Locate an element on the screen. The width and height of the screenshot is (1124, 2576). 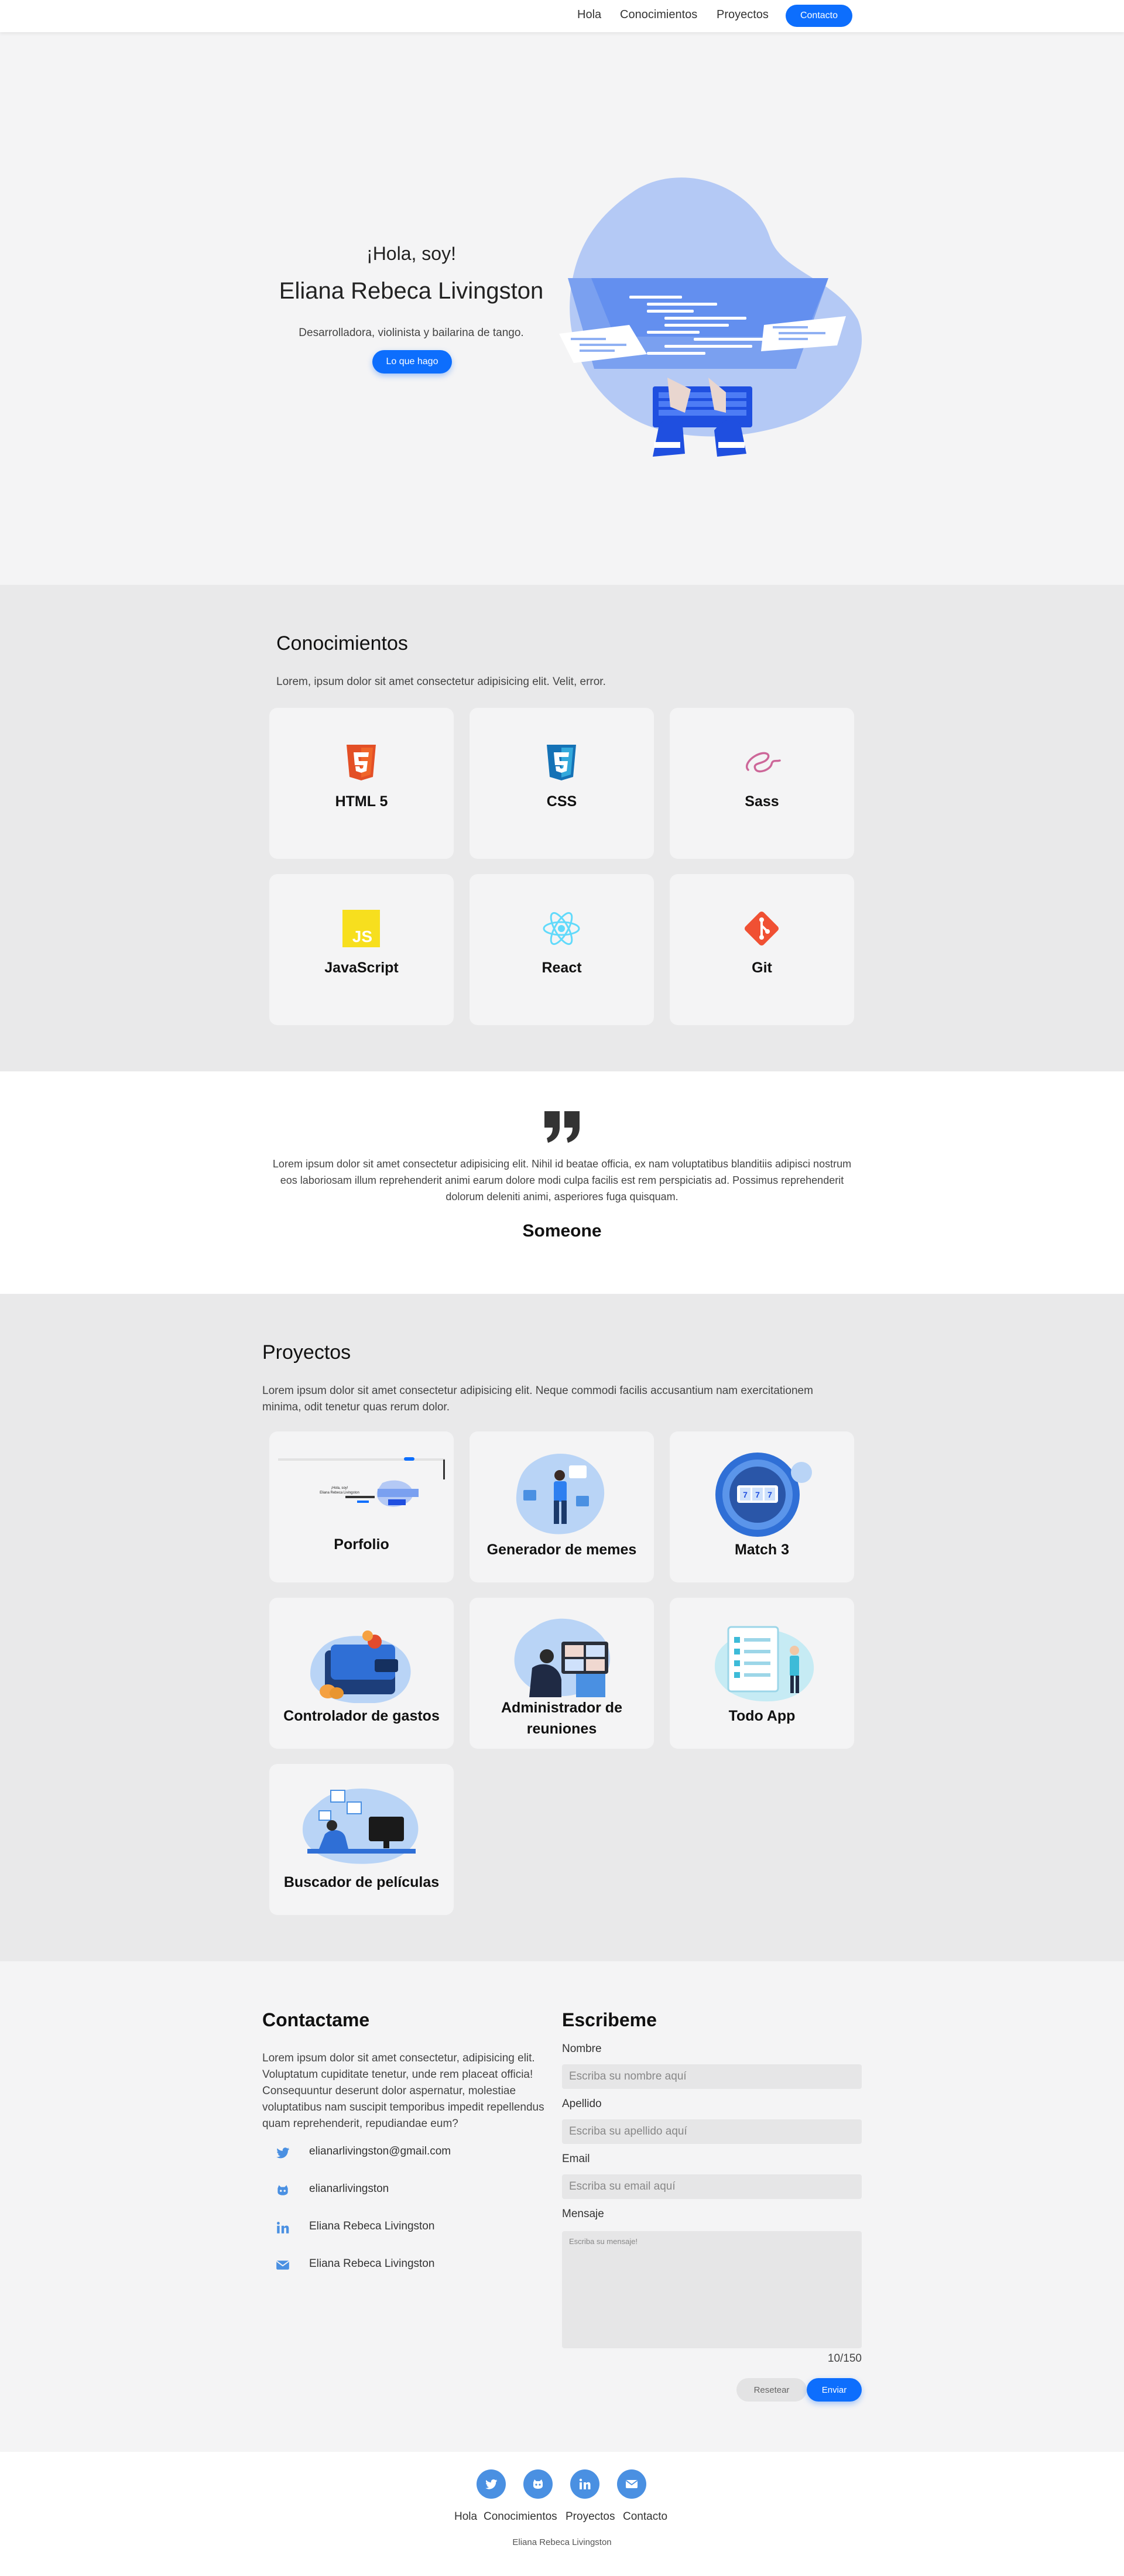
nav-link-hola: Hola is located at coordinates (589, 15).